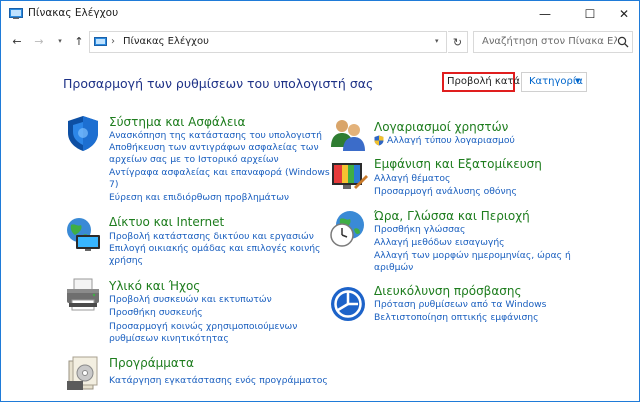  Describe the element at coordinates (348, 304) in the screenshot. I see `ease-of-access-icon` at that location.